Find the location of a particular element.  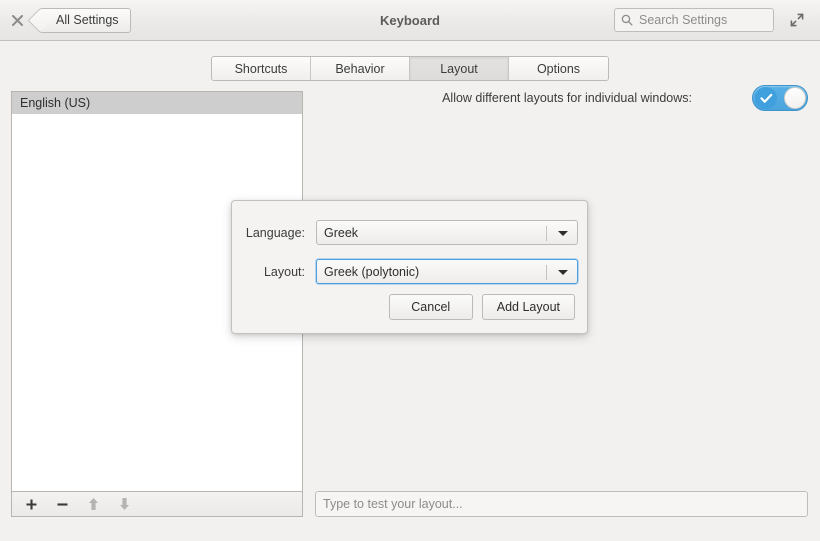

back-to-all-settings-button: All Settings is located at coordinates (79, 20).